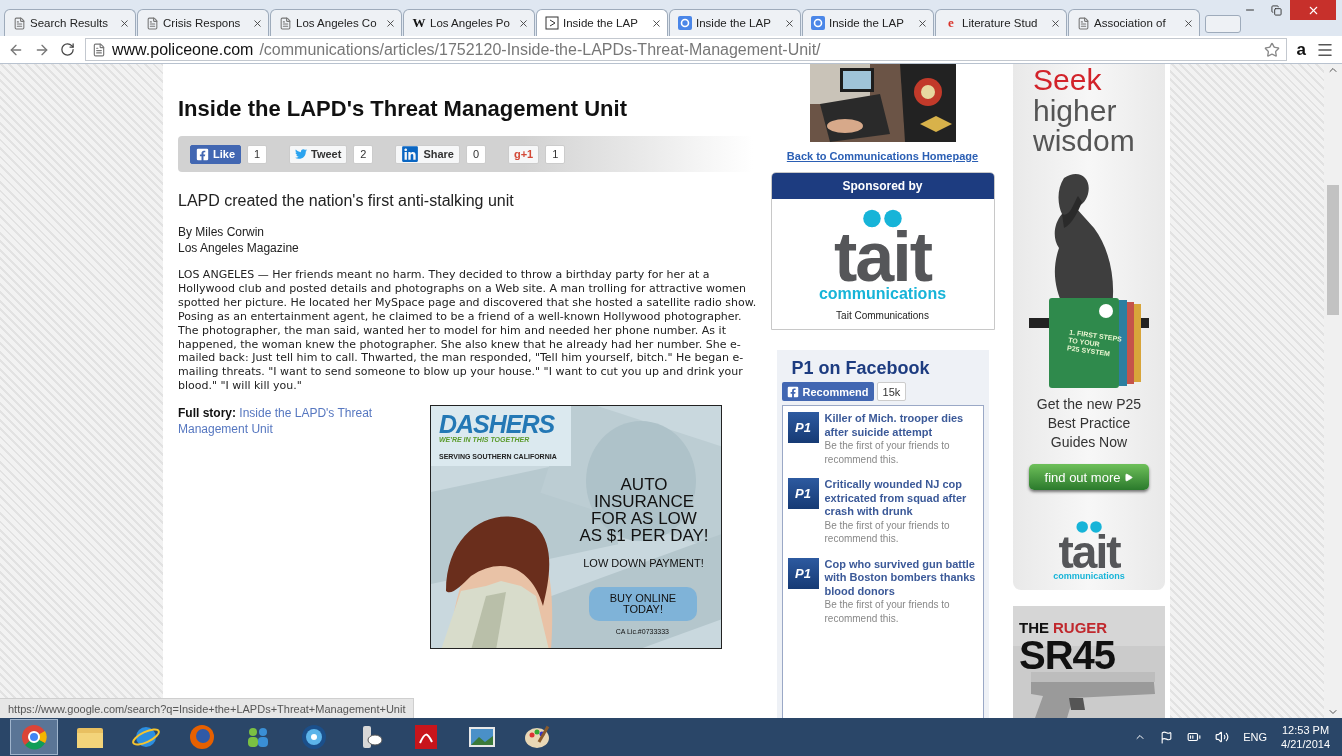 The width and height of the screenshot is (1342, 756). Describe the element at coordinates (1222, 737) in the screenshot. I see `speaker-icon` at that location.